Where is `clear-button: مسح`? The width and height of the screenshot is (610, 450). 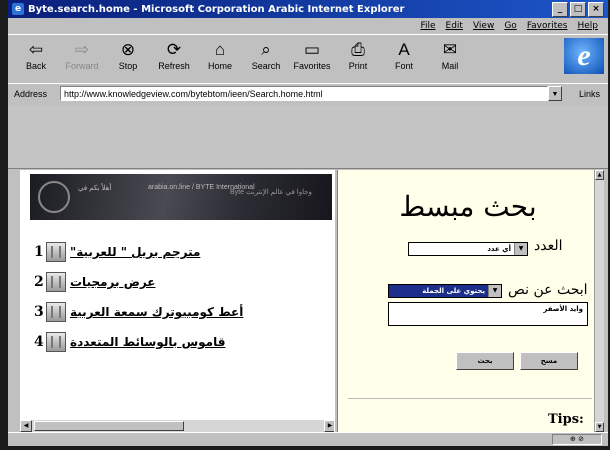 clear-button: مسح is located at coordinates (549, 361).